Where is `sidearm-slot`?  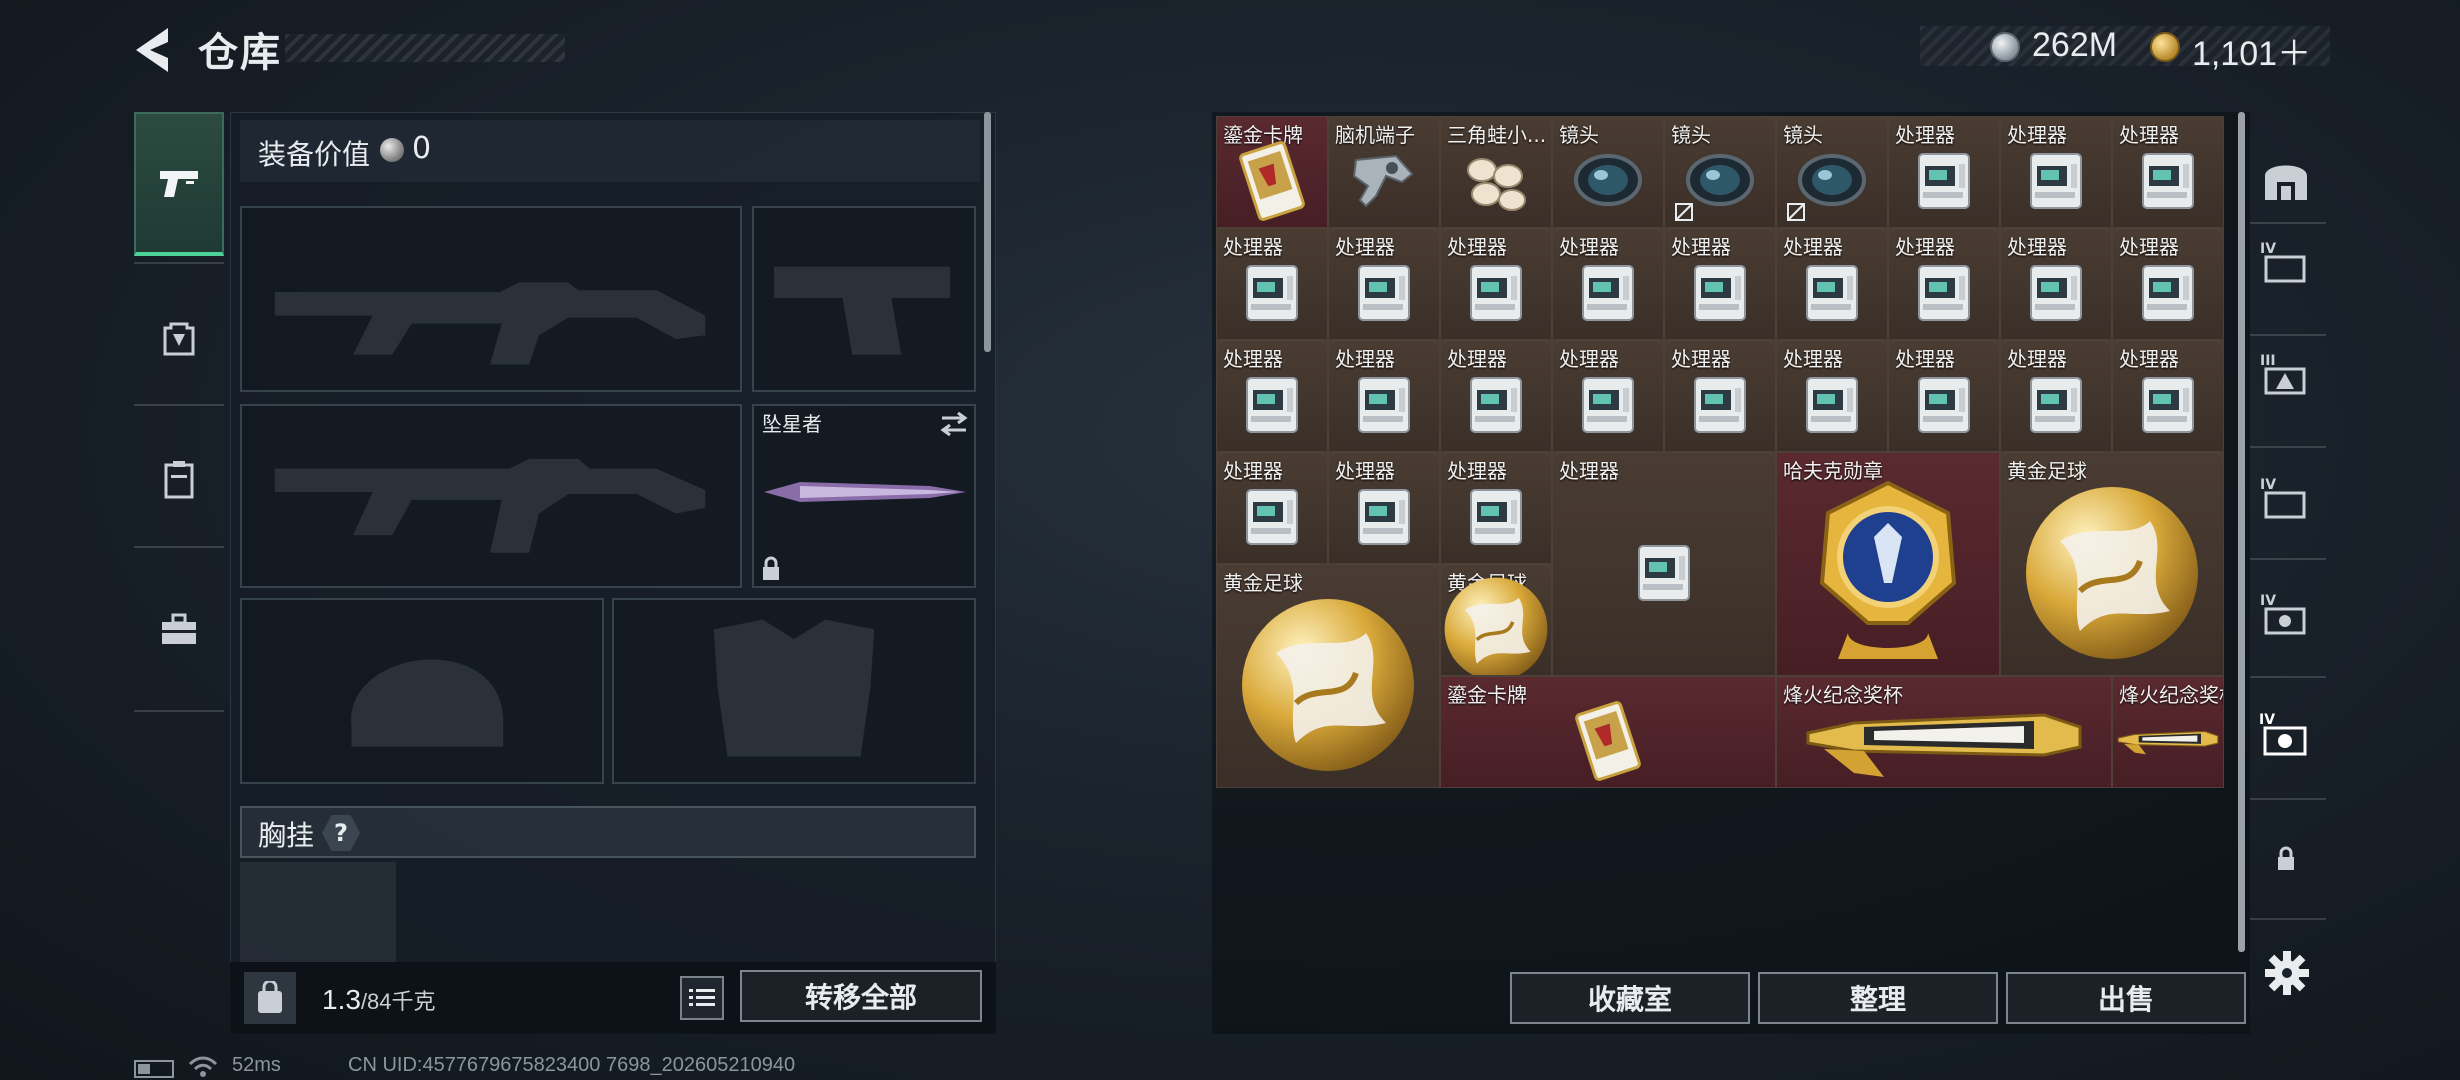 sidearm-slot is located at coordinates (864, 299).